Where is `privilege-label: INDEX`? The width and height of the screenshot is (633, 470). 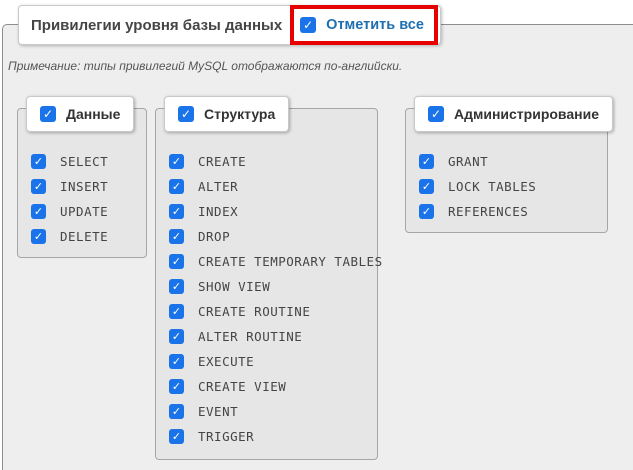 privilege-label: INDEX is located at coordinates (218, 211).